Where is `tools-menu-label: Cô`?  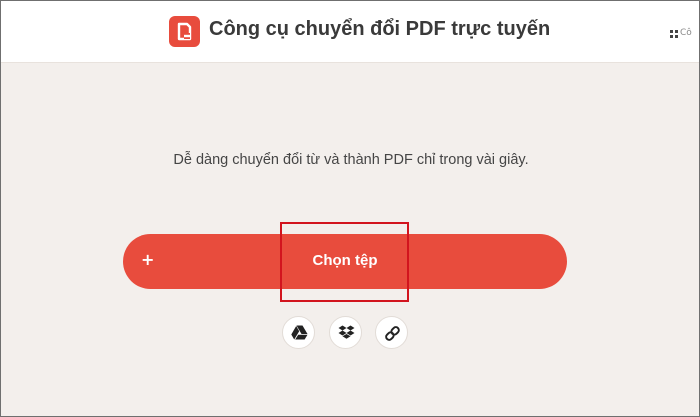
tools-menu-label: Cô is located at coordinates (686, 33).